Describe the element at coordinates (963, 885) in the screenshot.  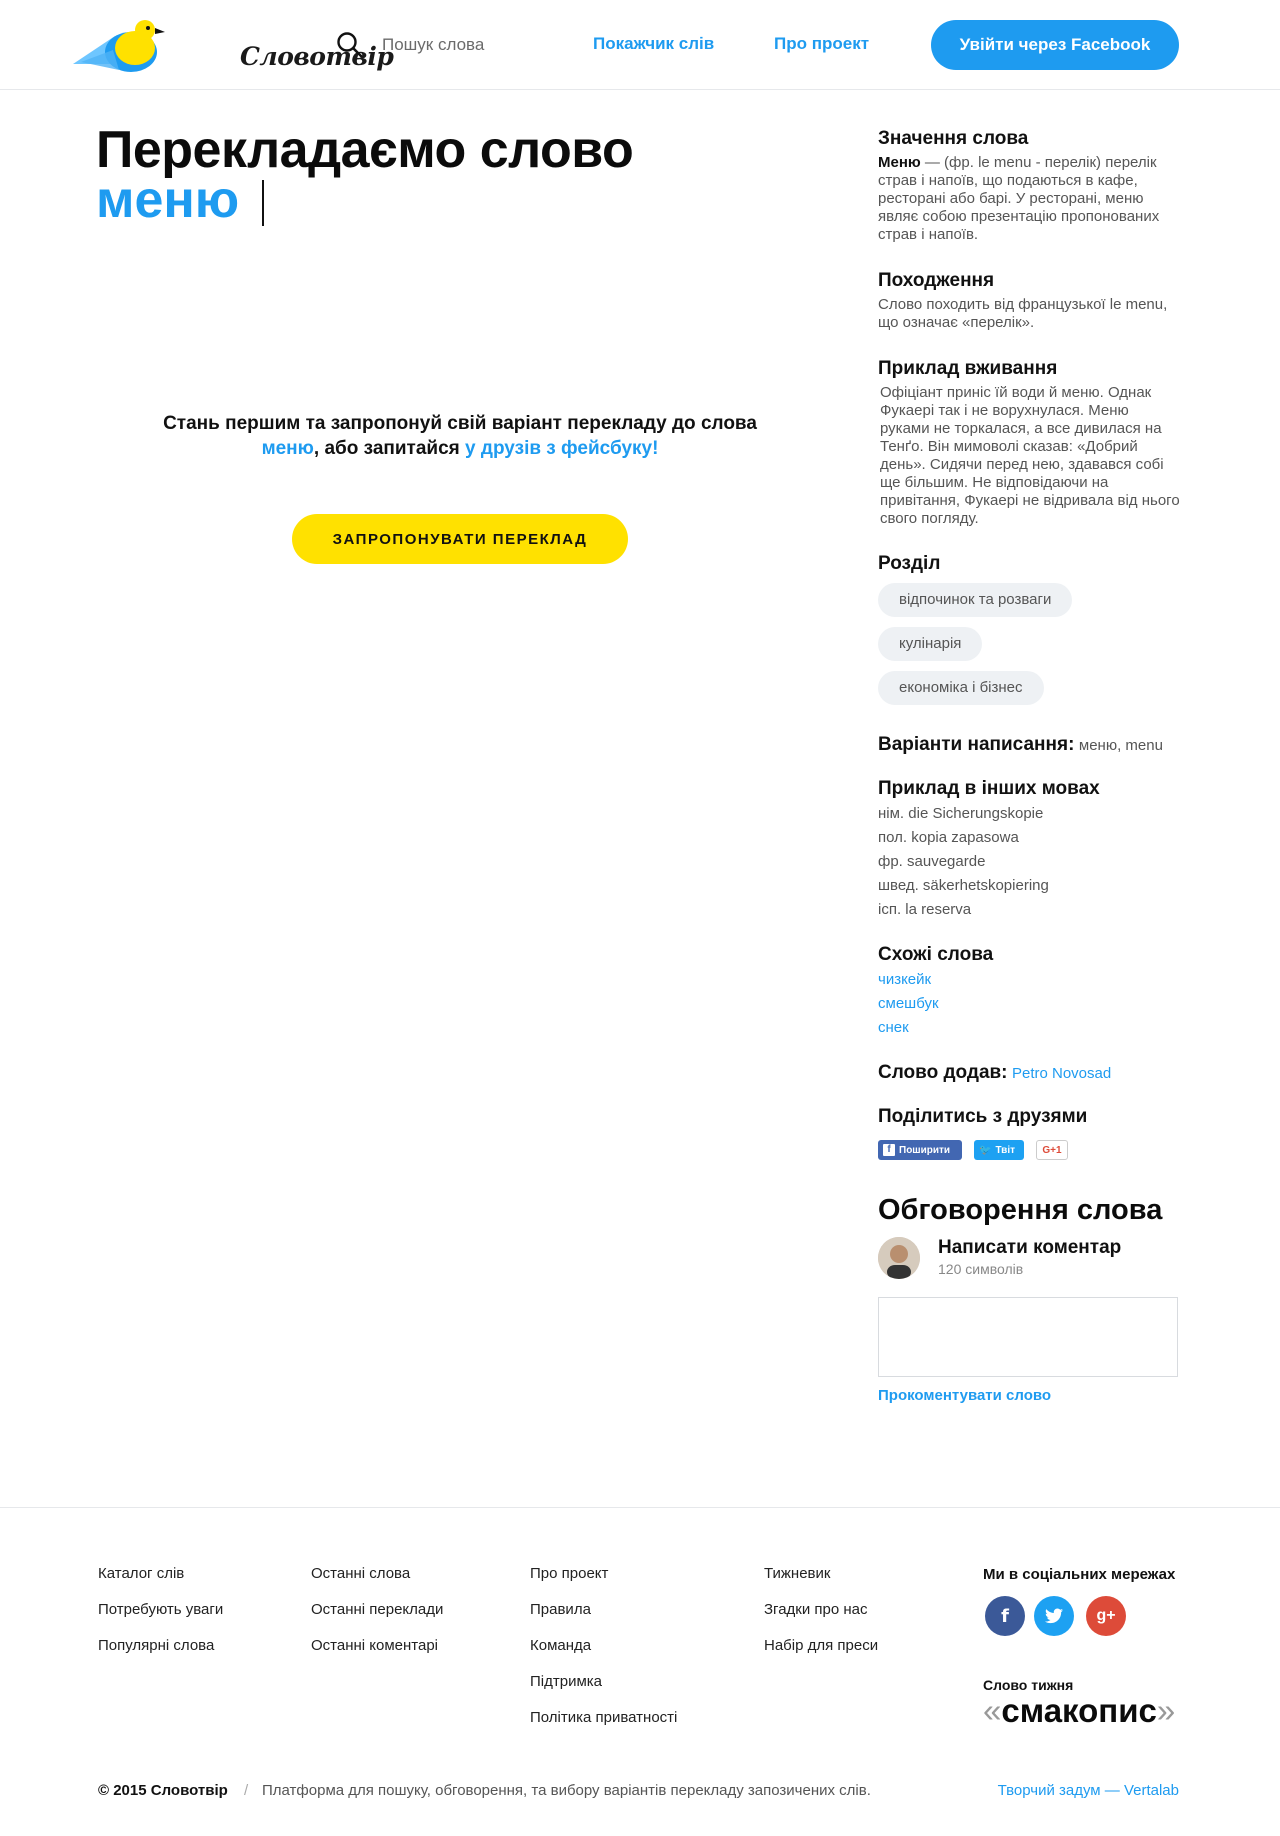
I see `language-example: швед. säkerhetskopiering` at that location.